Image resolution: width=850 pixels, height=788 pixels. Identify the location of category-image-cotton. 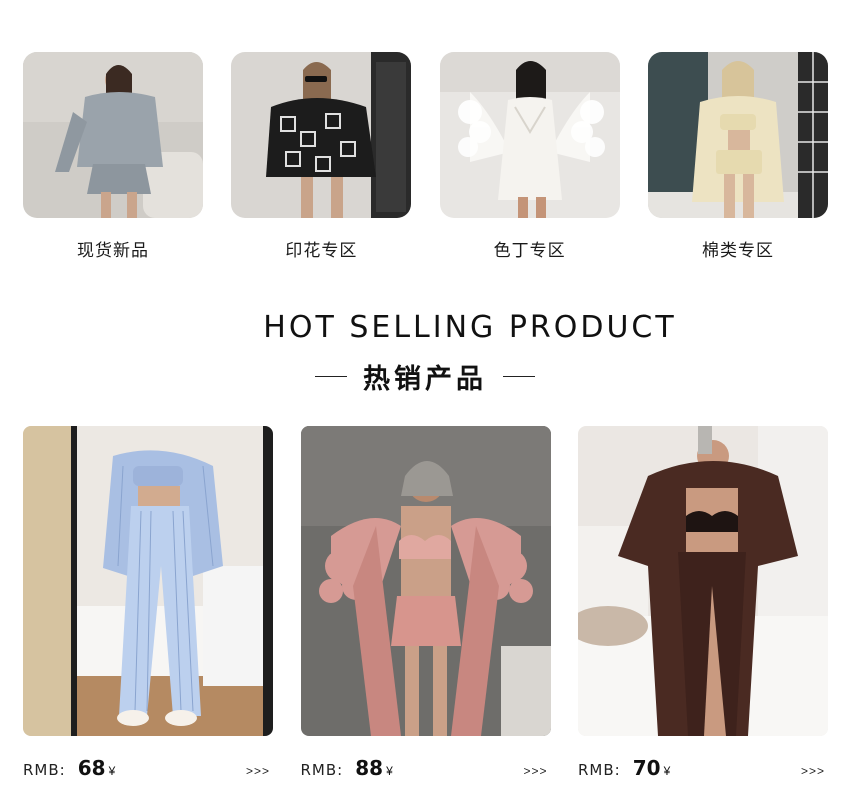
(737, 135).